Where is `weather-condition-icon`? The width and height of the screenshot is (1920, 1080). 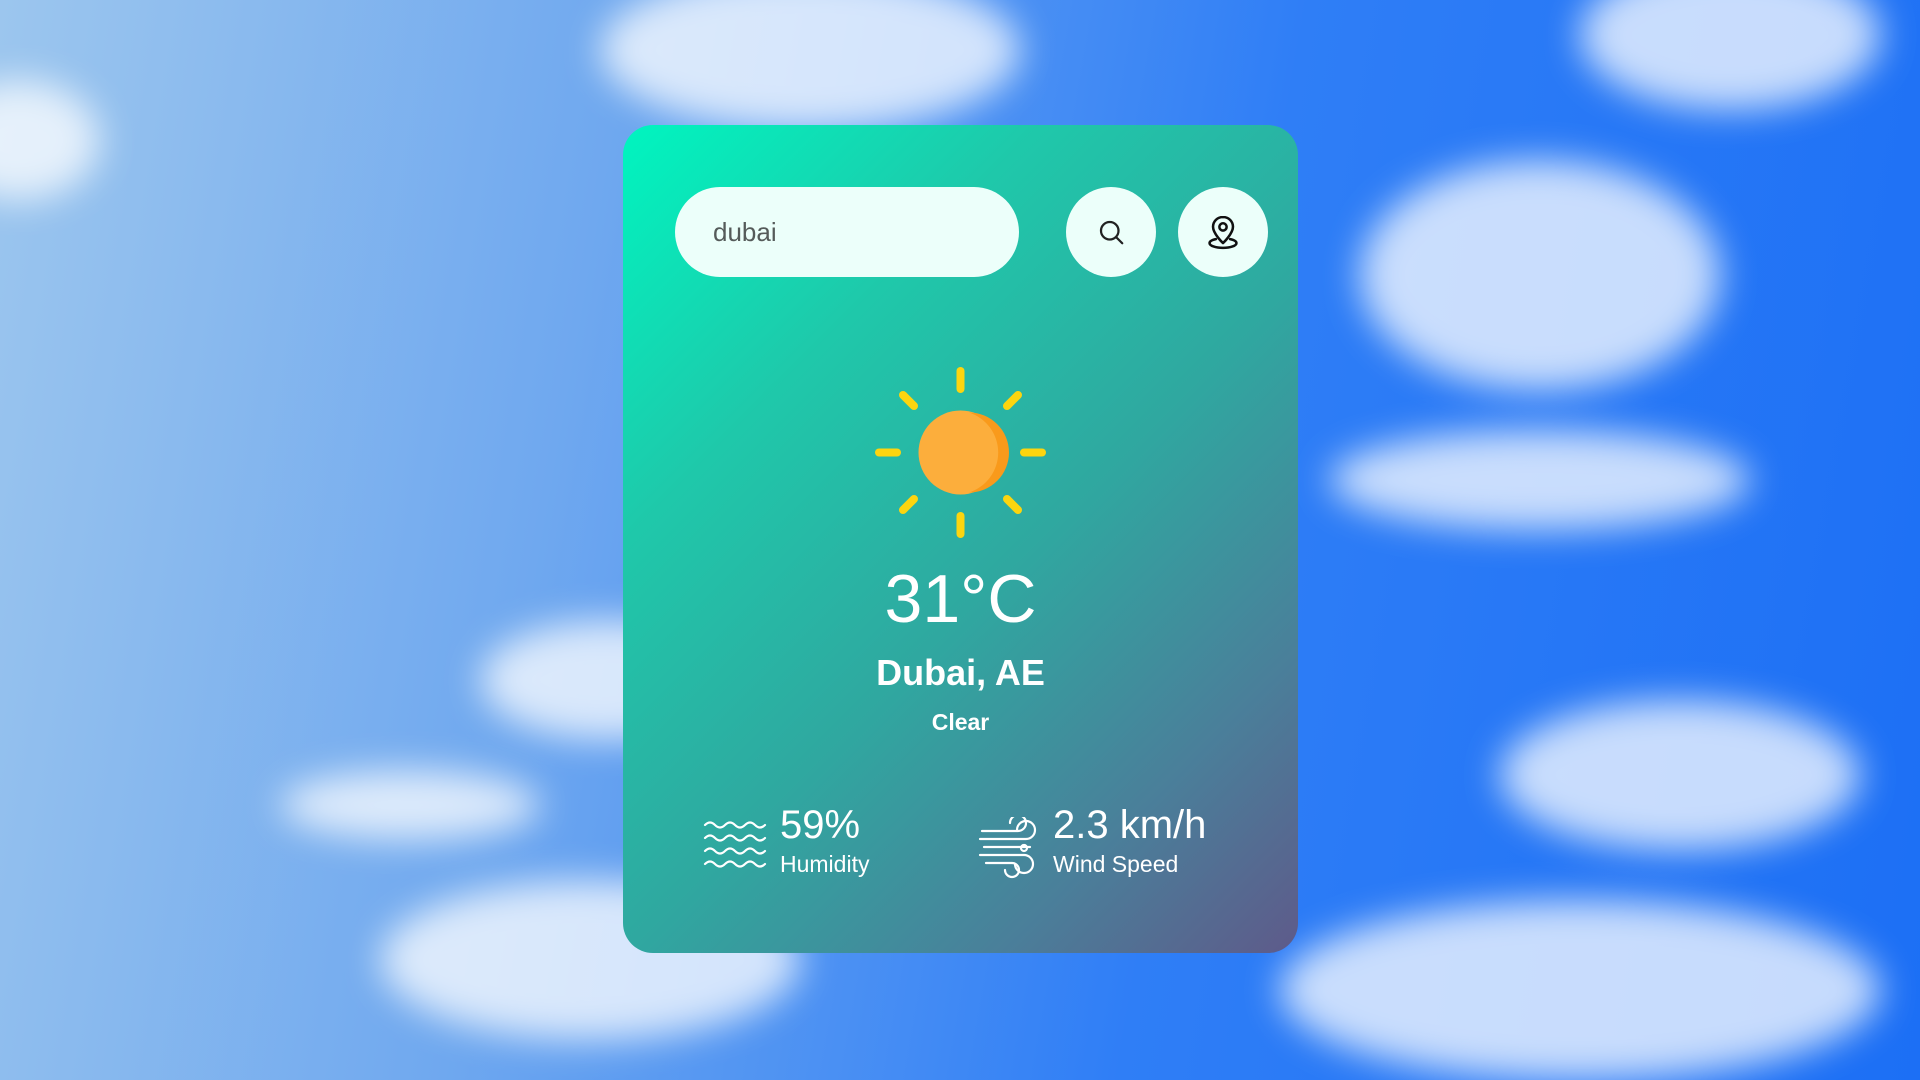
weather-condition-icon is located at coordinates (960, 452).